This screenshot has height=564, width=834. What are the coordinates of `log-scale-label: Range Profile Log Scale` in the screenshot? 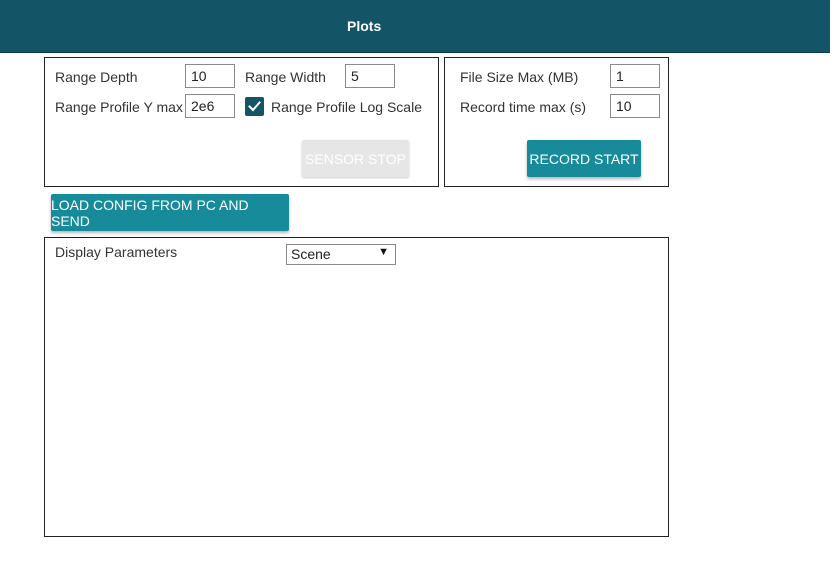 It's located at (346, 107).